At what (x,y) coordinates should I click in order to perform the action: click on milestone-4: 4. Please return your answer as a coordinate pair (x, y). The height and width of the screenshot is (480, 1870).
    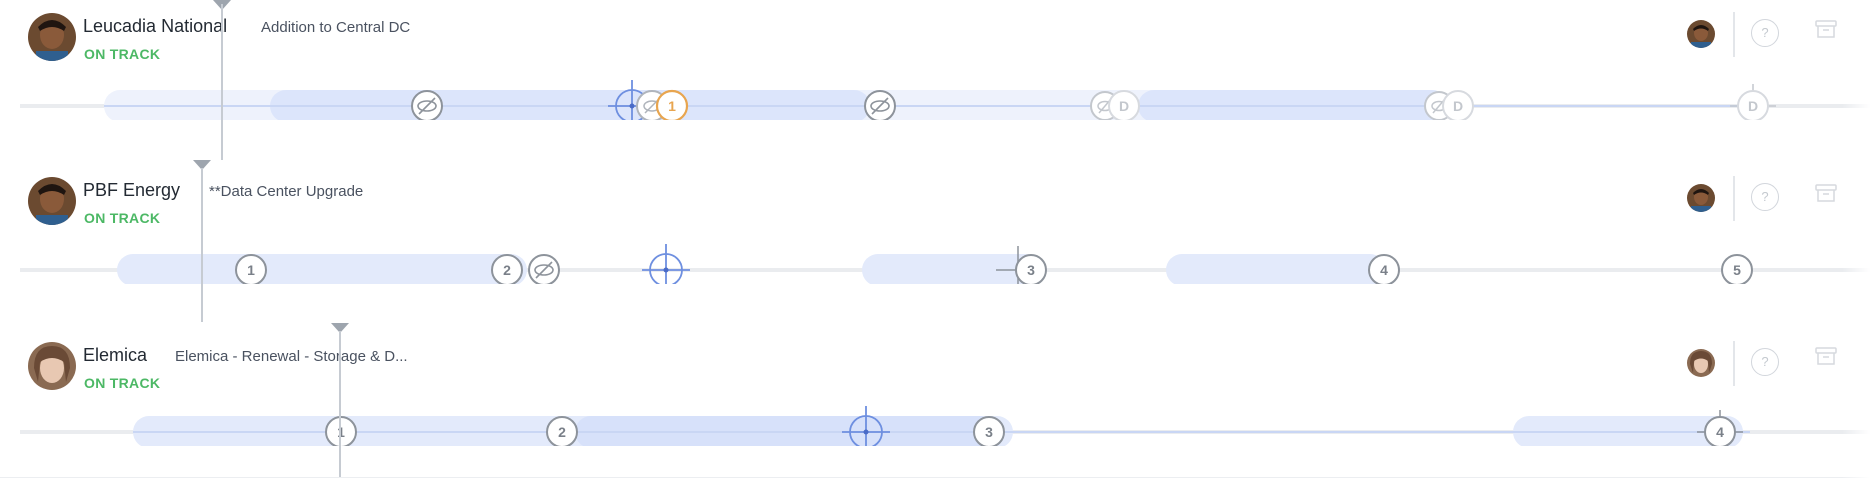
    Looking at the image, I should click on (1384, 269).